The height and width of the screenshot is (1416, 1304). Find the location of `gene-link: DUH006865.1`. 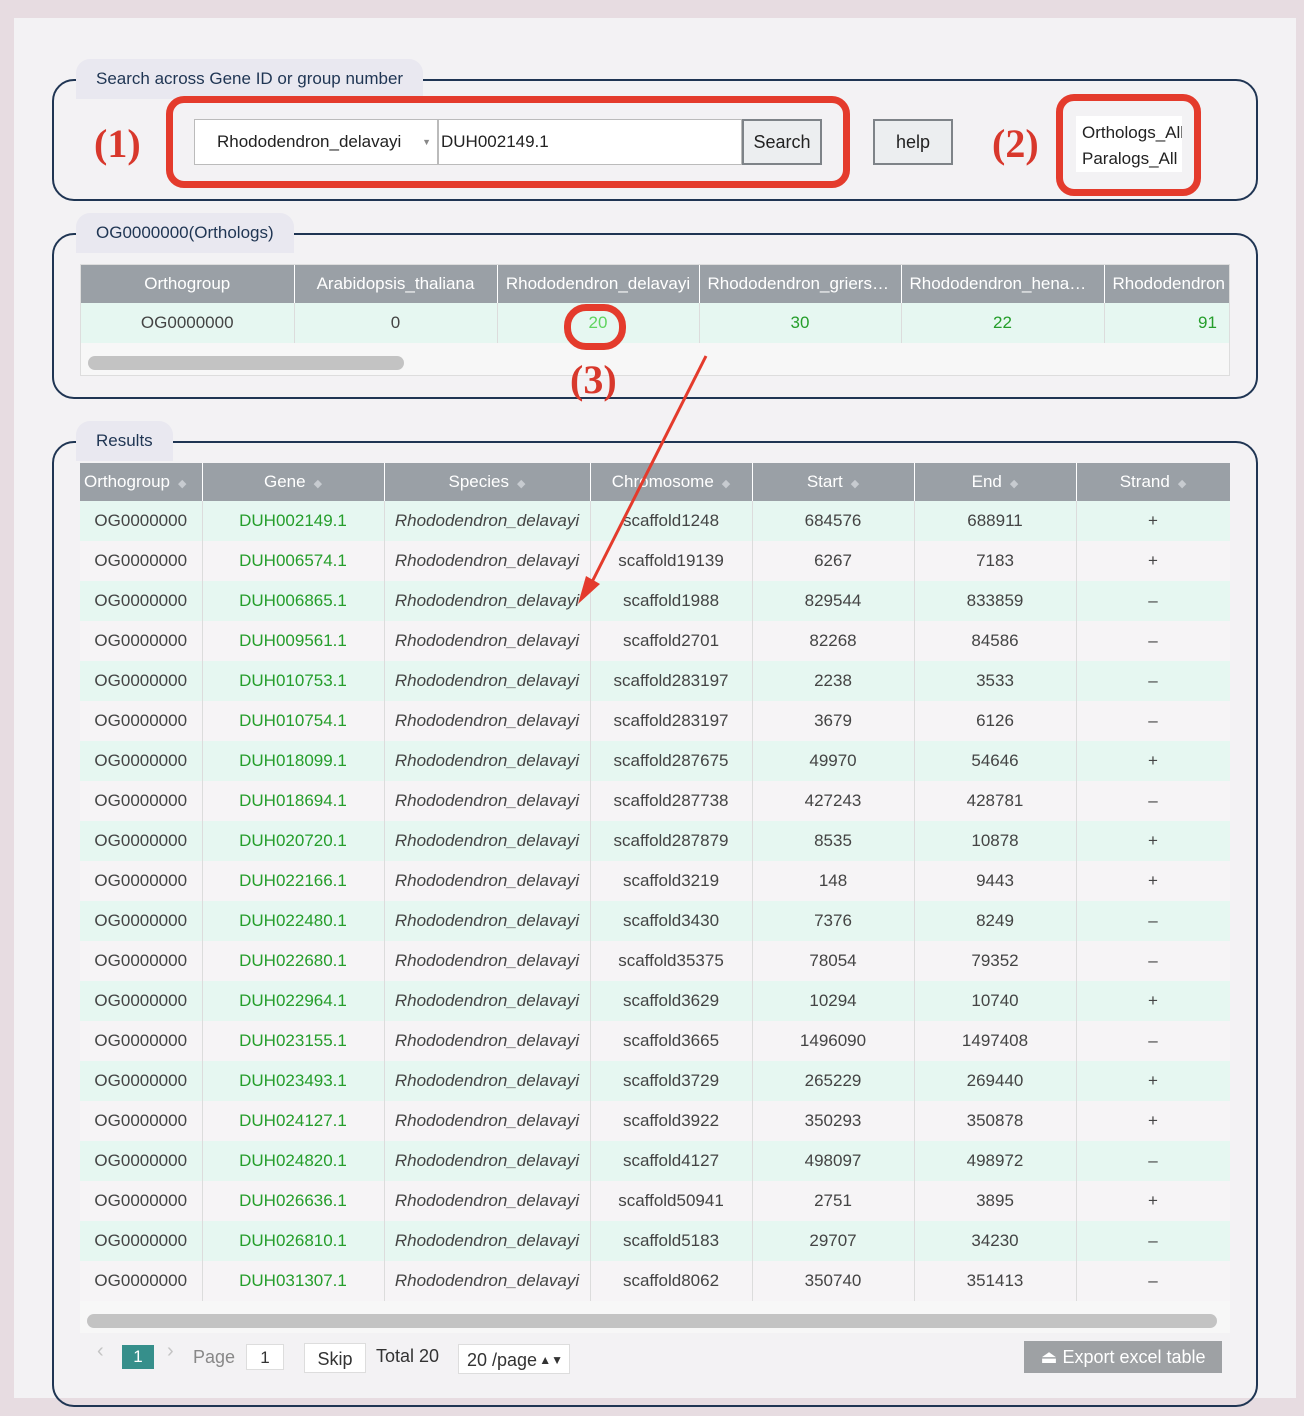

gene-link: DUH006865.1 is located at coordinates (293, 601).